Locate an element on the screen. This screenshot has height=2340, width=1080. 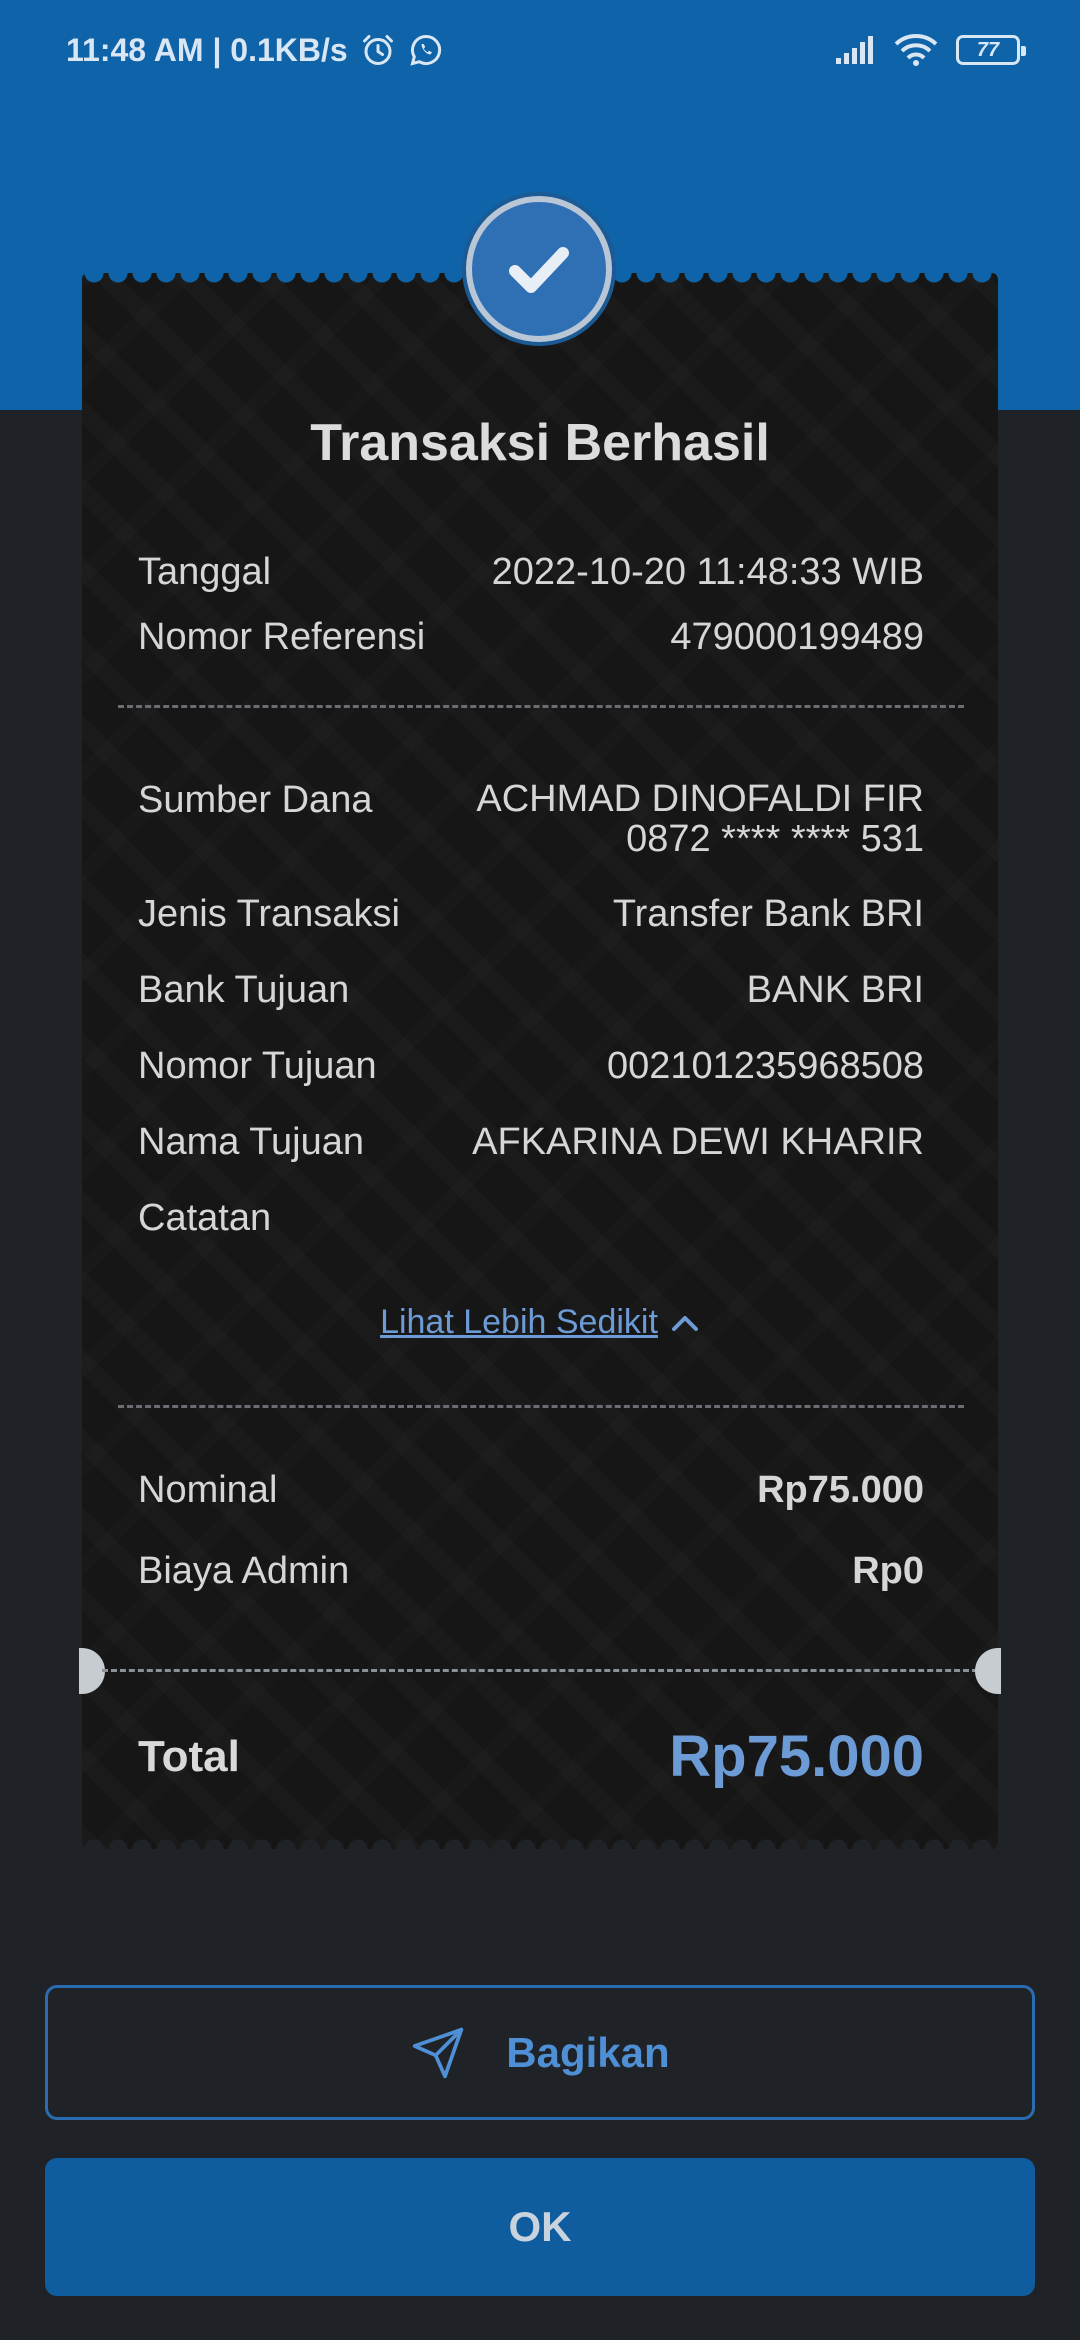
see-less-label: Lihat Lebih Sedikit is located at coordinates (519, 1322).